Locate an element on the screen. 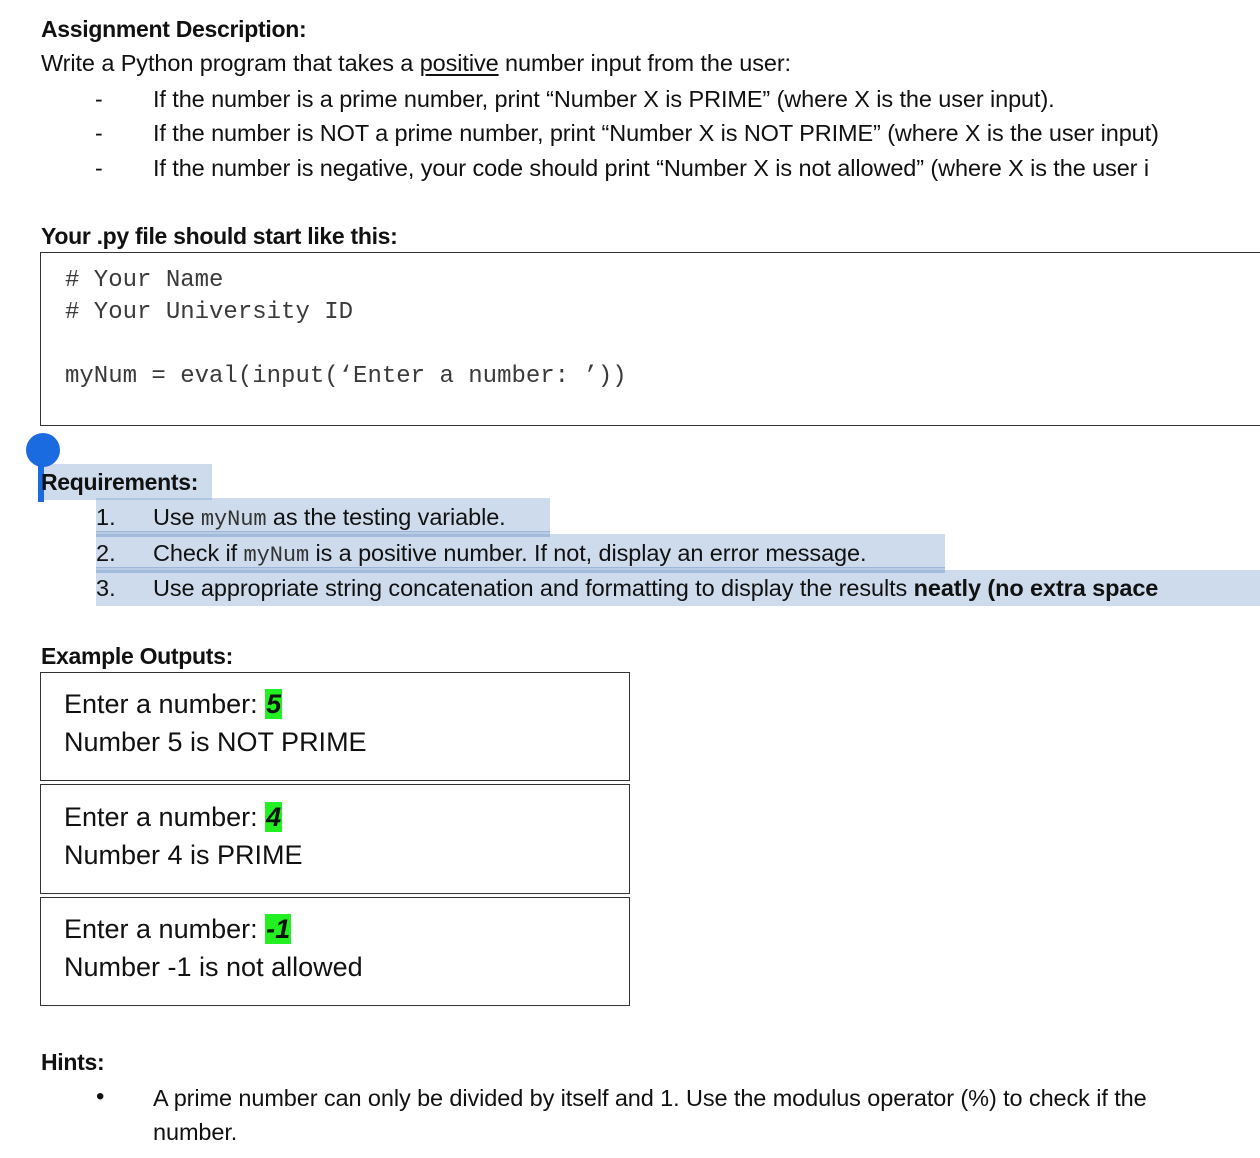 This screenshot has width=1260, height=1158. requirement-1: Use myNum as the testing variable. is located at coordinates (329, 518).